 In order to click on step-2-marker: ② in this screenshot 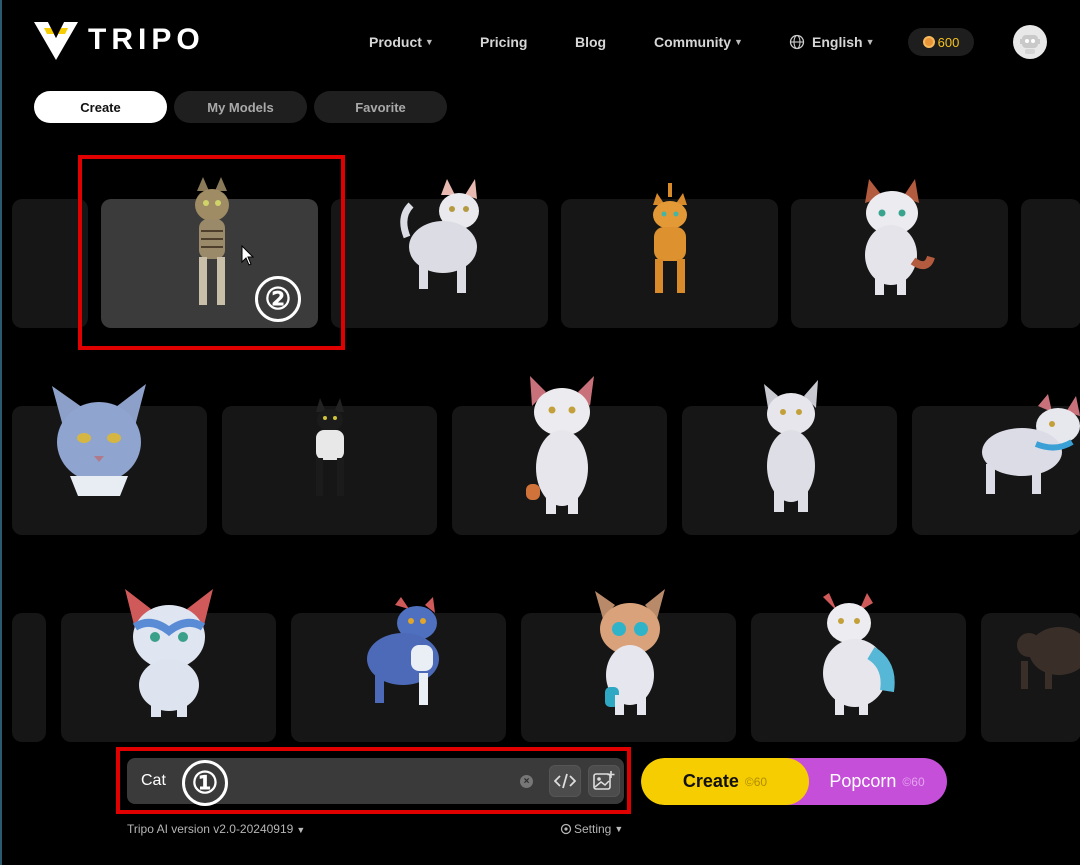, I will do `click(278, 299)`.